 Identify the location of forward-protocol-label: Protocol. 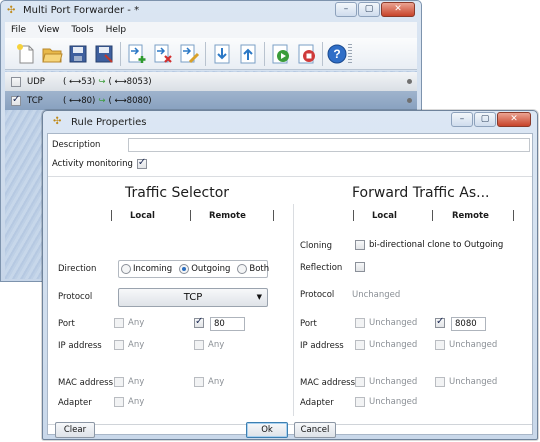
(317, 295).